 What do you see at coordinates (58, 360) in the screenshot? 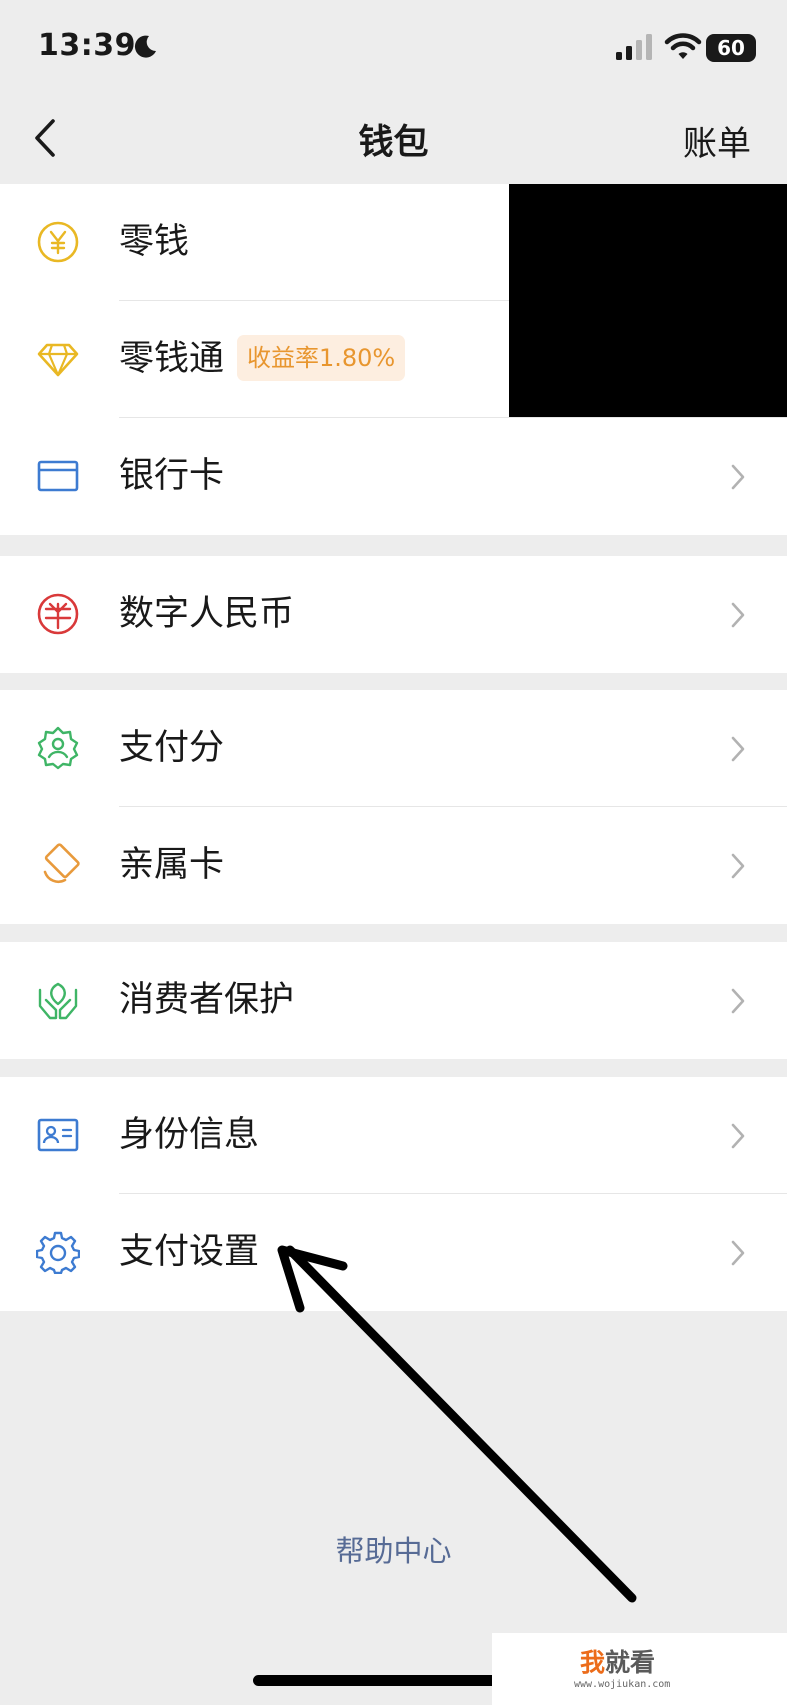
I see `diamond-icon` at bounding box center [58, 360].